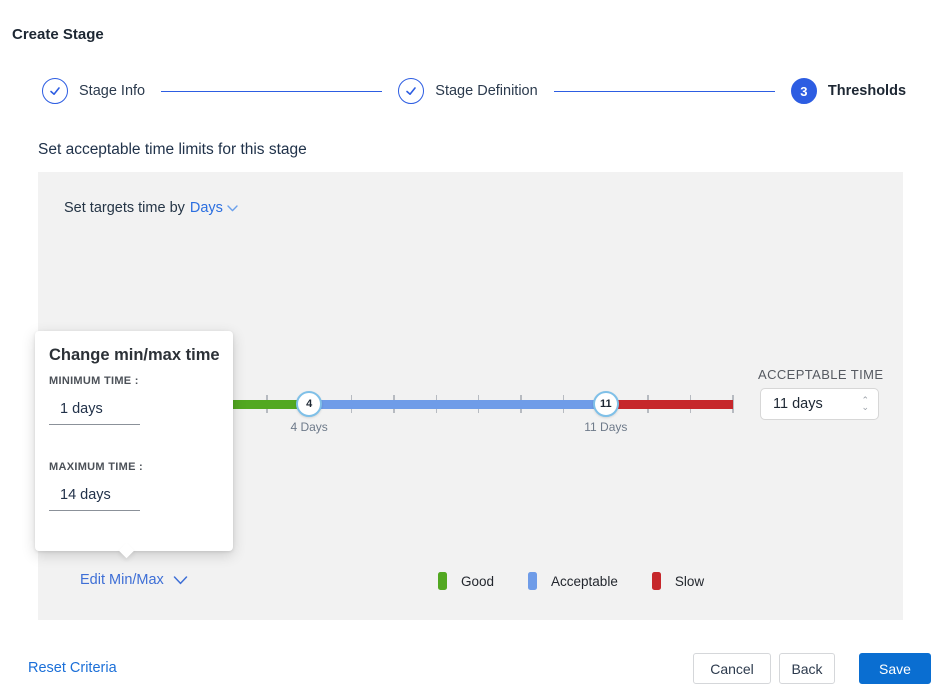 The width and height of the screenshot is (943, 699). I want to click on slider-track, so click(457, 404).